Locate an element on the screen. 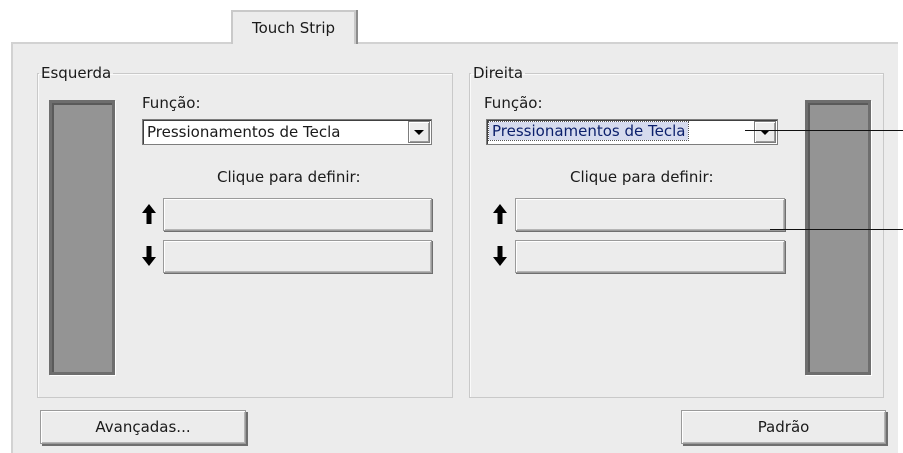 Image resolution: width=903 pixels, height=453 pixels. callout-line-function is located at coordinates (824, 130).